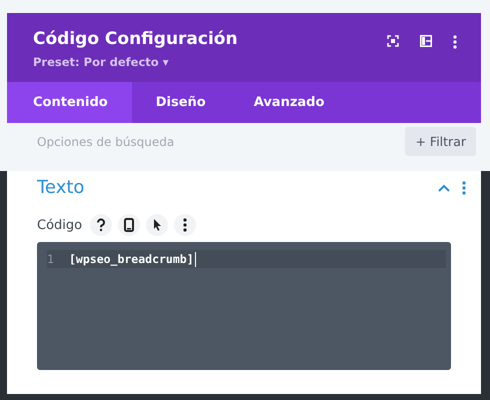  Describe the element at coordinates (455, 42) in the screenshot. I see `more-icon` at that location.